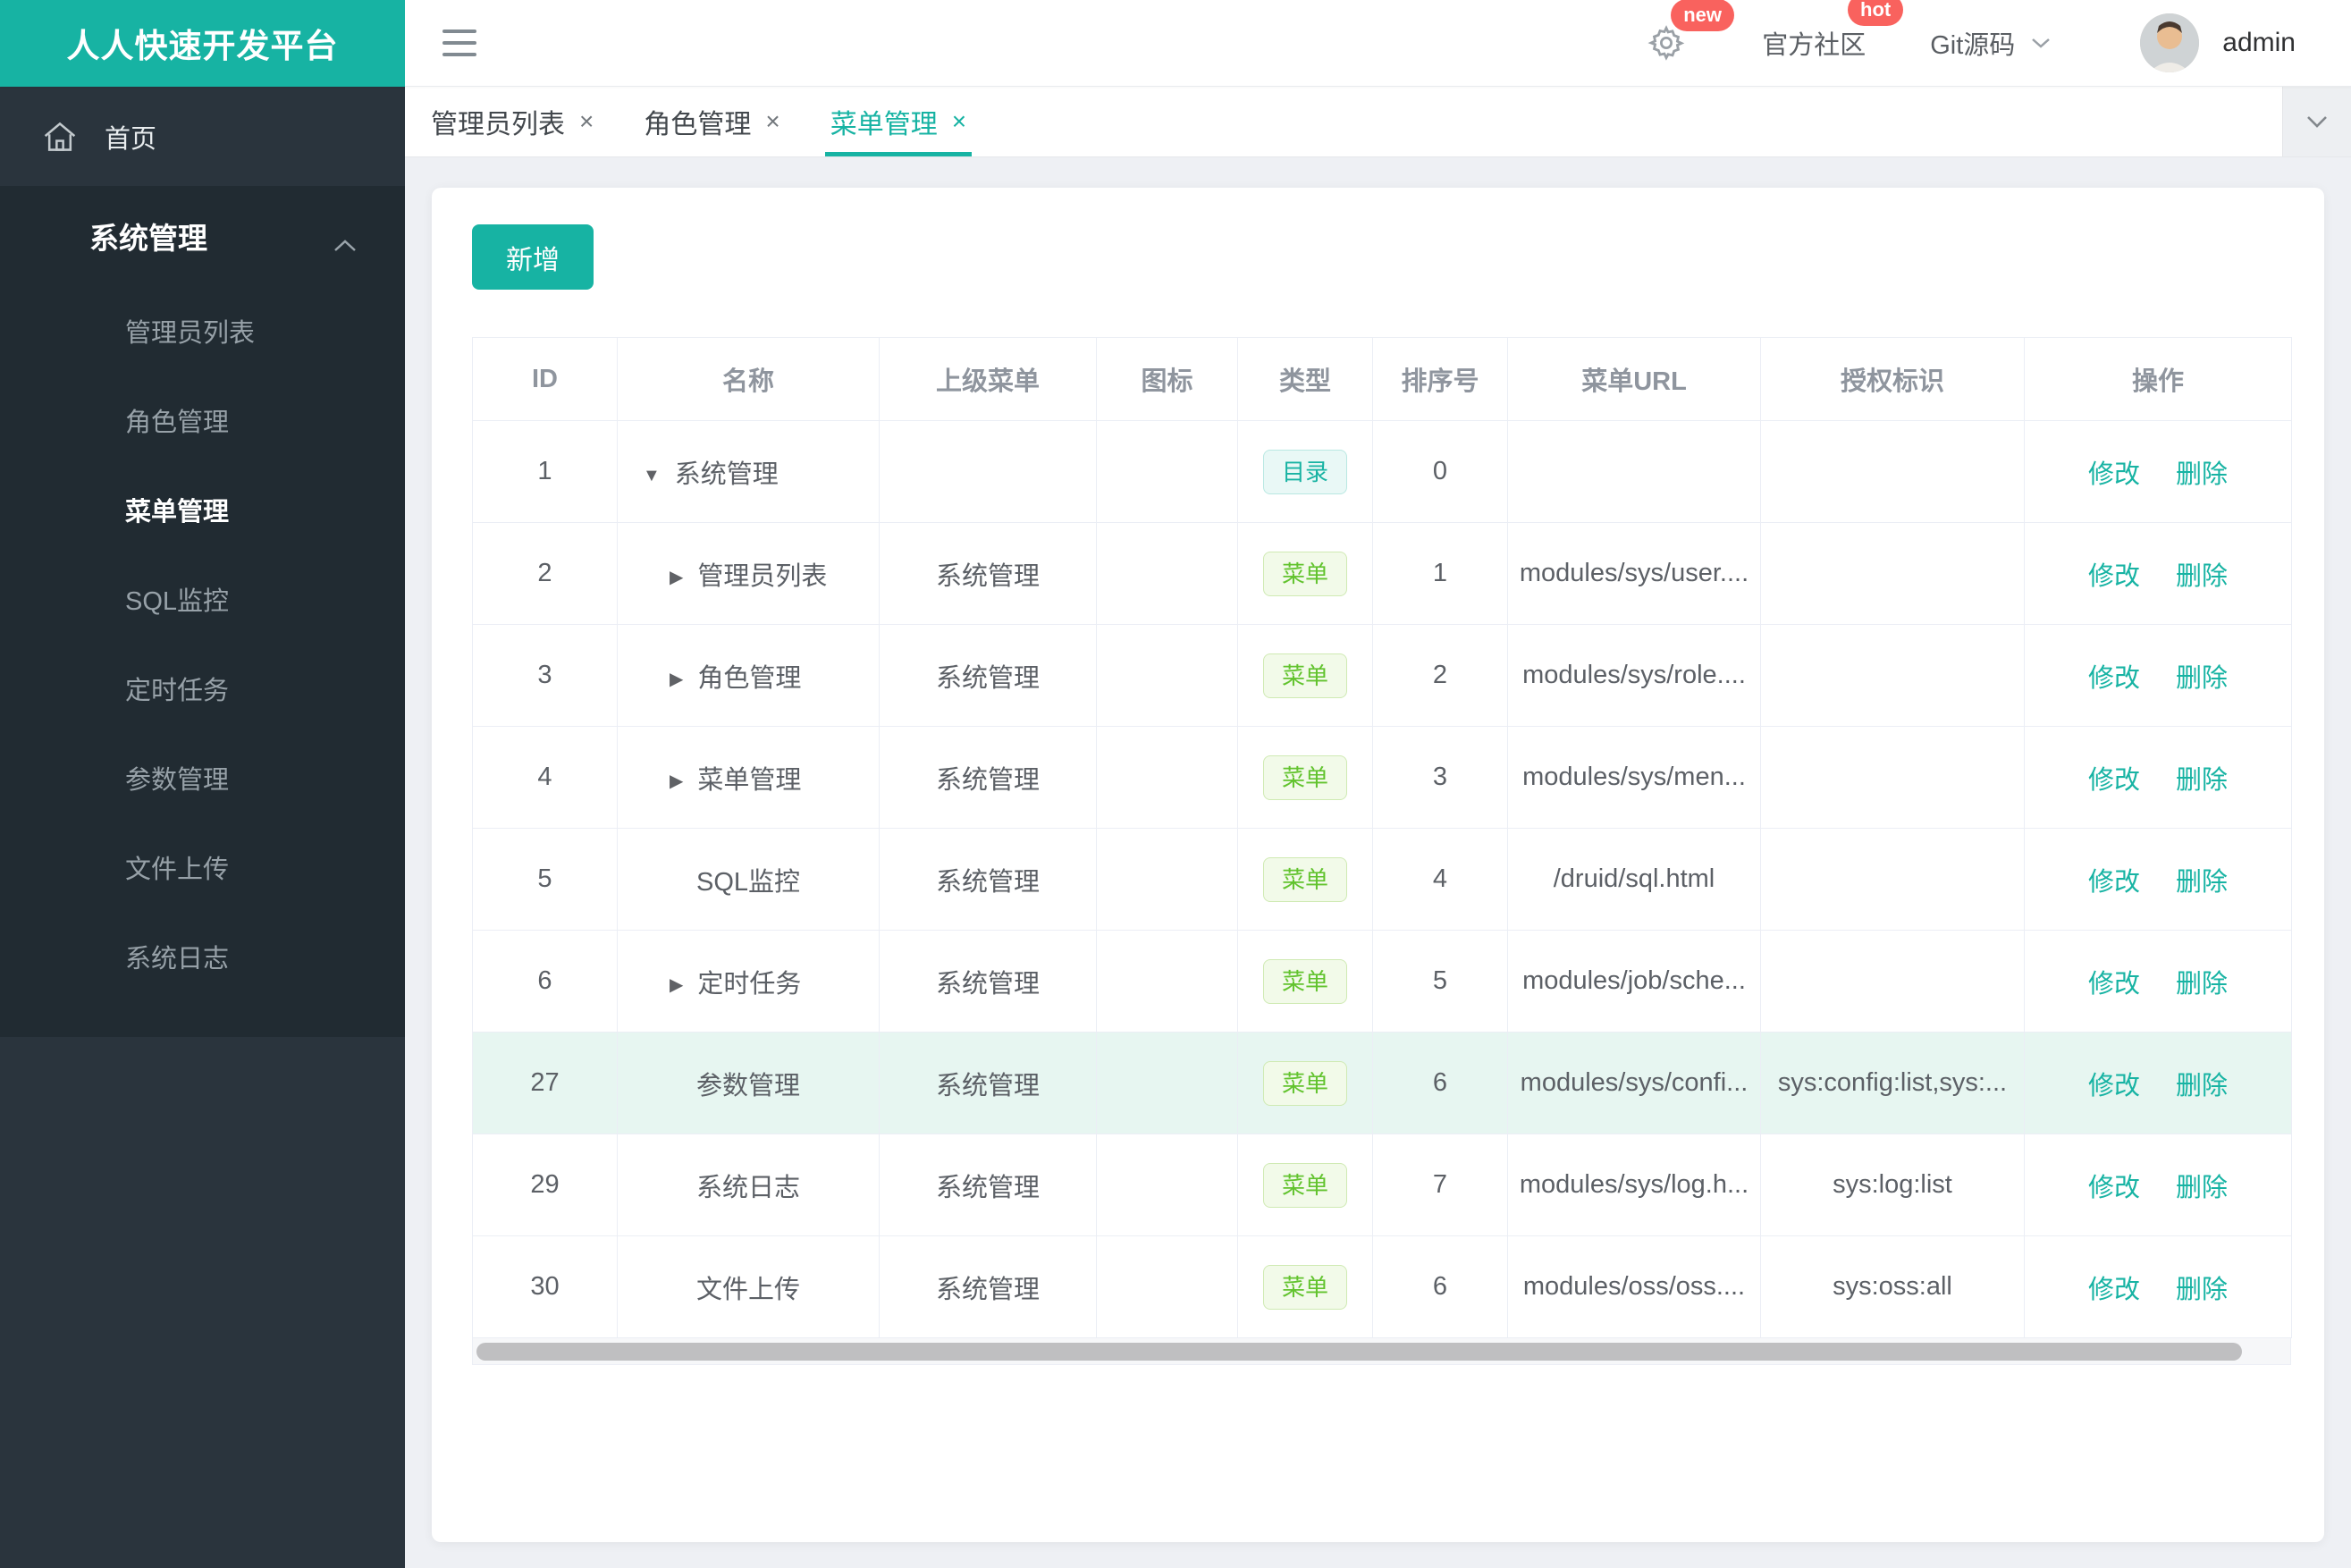 The height and width of the screenshot is (1568, 2351). What do you see at coordinates (2170, 42) in the screenshot?
I see `avatar` at bounding box center [2170, 42].